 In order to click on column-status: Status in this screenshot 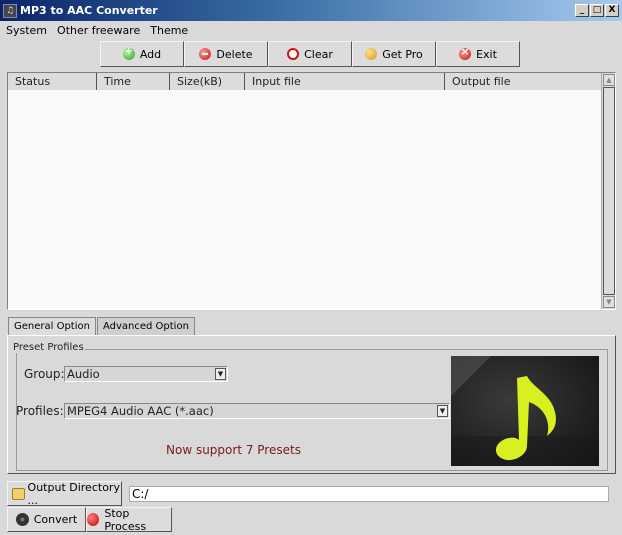, I will do `click(52, 81)`.